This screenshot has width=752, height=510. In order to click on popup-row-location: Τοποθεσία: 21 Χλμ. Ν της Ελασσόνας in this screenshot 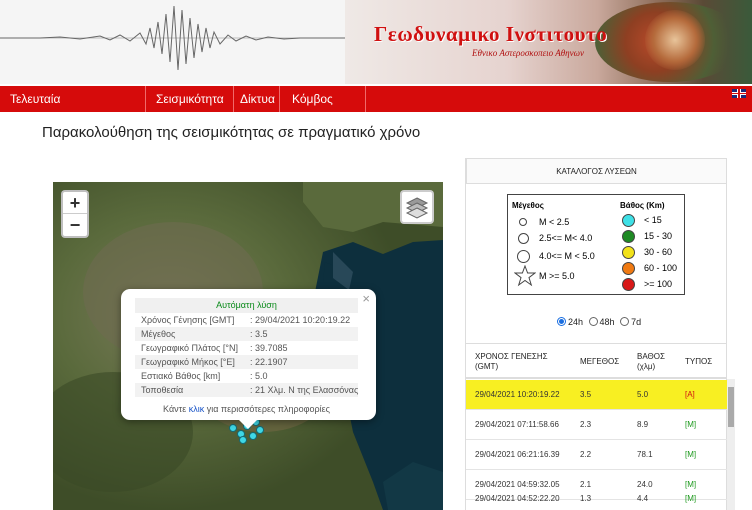, I will do `click(246, 390)`.